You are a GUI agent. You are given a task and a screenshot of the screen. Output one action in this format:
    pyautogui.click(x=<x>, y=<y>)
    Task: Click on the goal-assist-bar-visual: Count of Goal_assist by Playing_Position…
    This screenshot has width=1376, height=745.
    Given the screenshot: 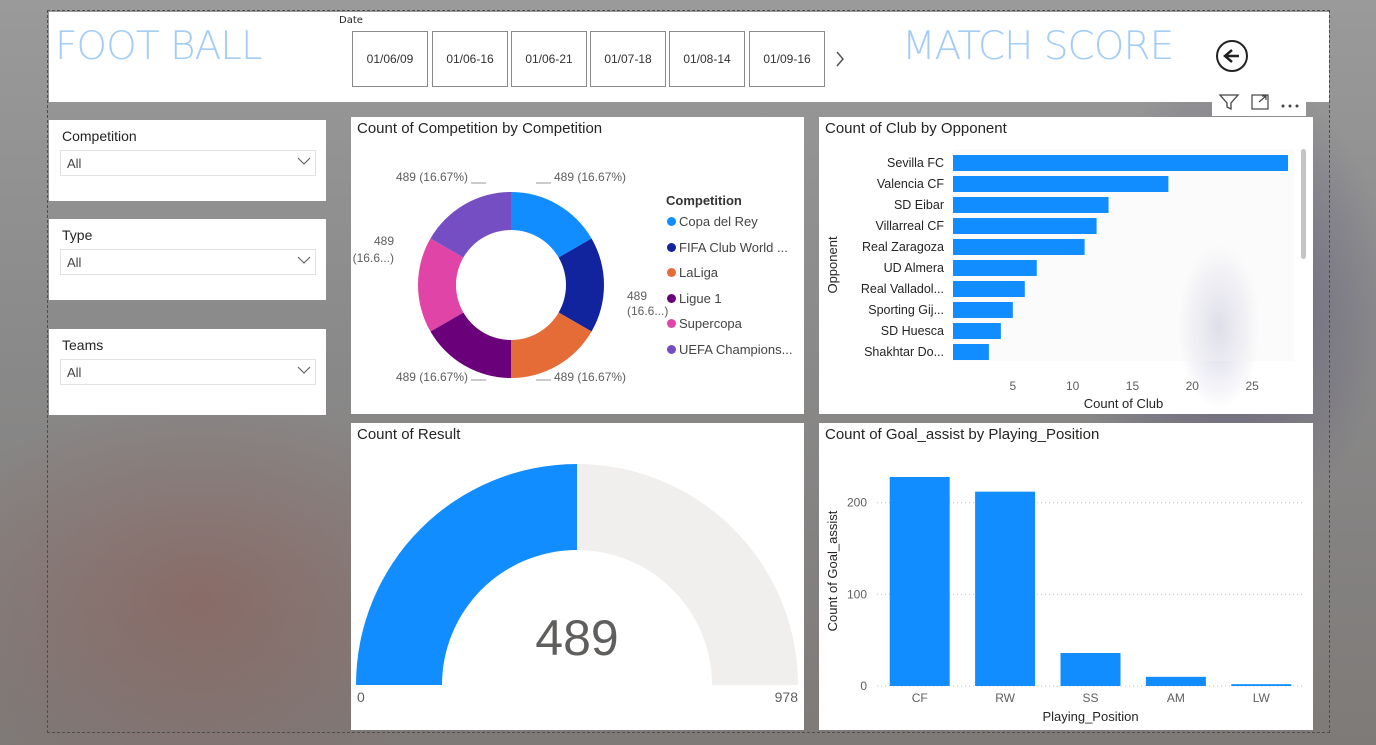 What is the action you would take?
    pyautogui.click(x=1066, y=576)
    